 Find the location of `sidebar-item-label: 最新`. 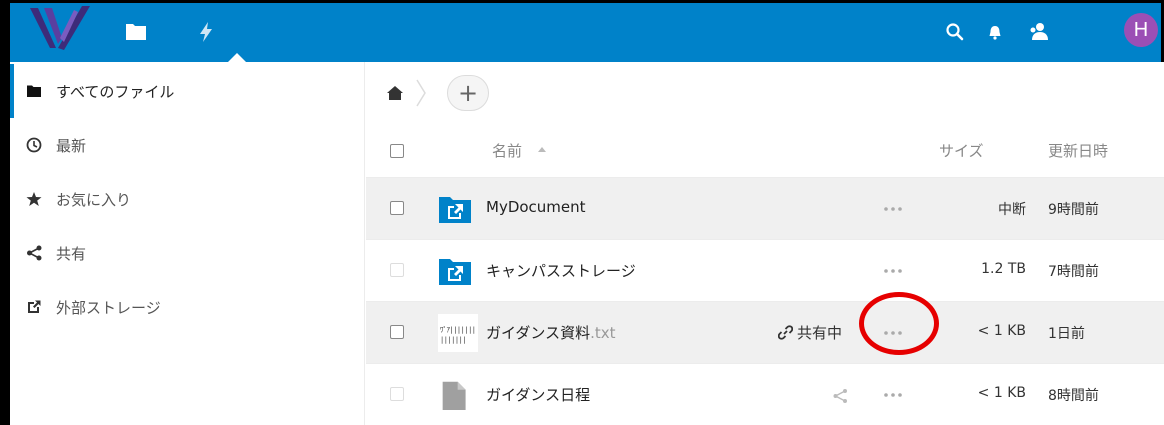

sidebar-item-label: 最新 is located at coordinates (71, 146).